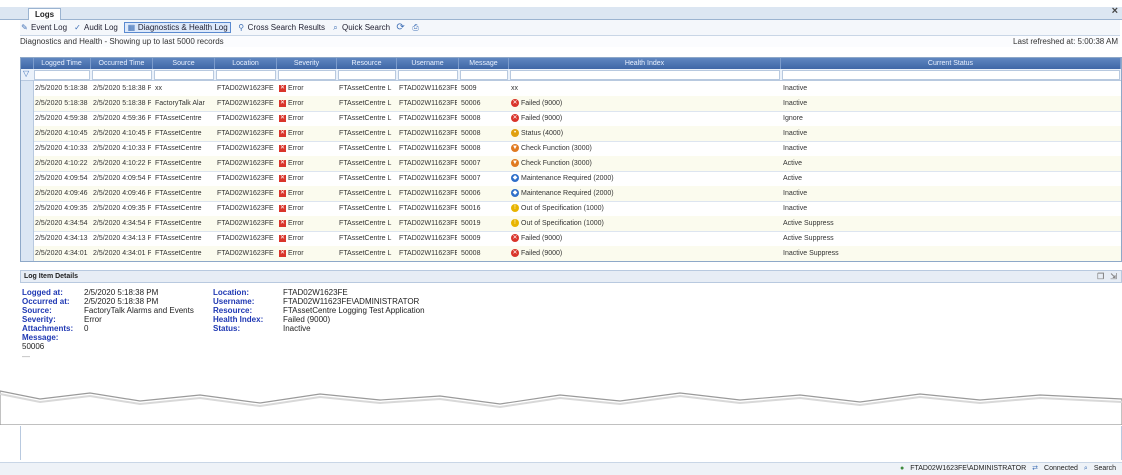 This screenshot has width=1122, height=475. Describe the element at coordinates (42, 292) in the screenshot. I see `logged-at-label: Logged at:` at that location.